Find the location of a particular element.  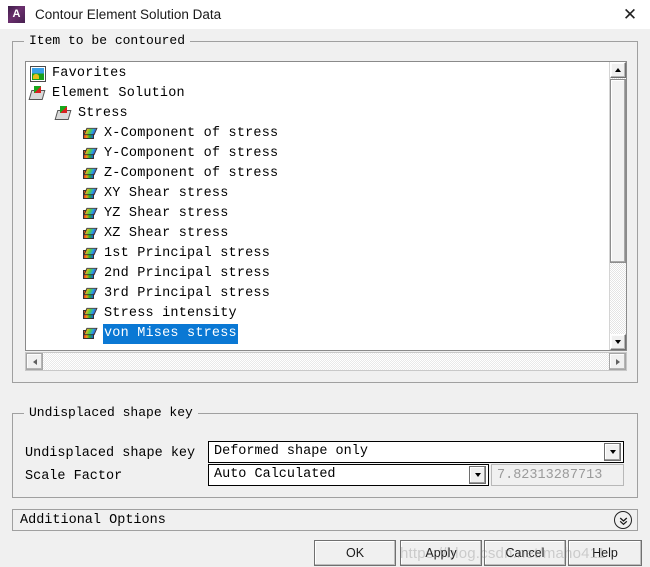

tree-item-label: von Mises stress is located at coordinates (170, 334).